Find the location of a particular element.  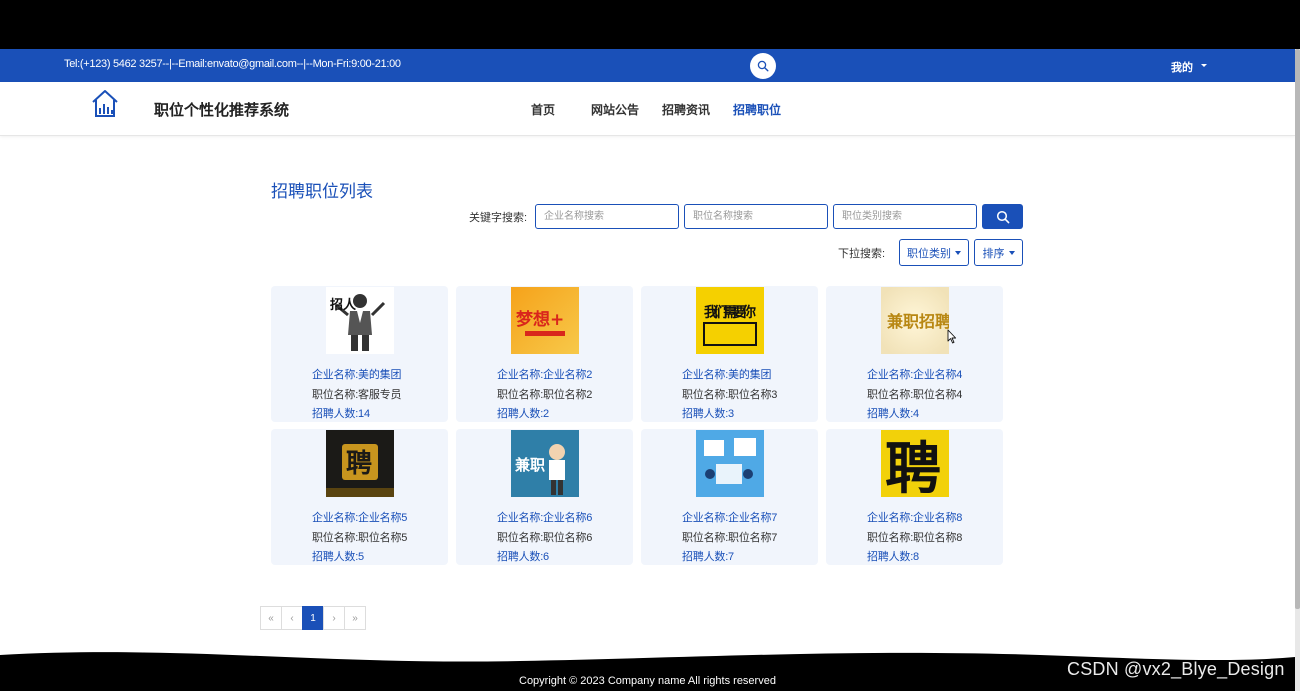

search-button is located at coordinates (1002, 216).